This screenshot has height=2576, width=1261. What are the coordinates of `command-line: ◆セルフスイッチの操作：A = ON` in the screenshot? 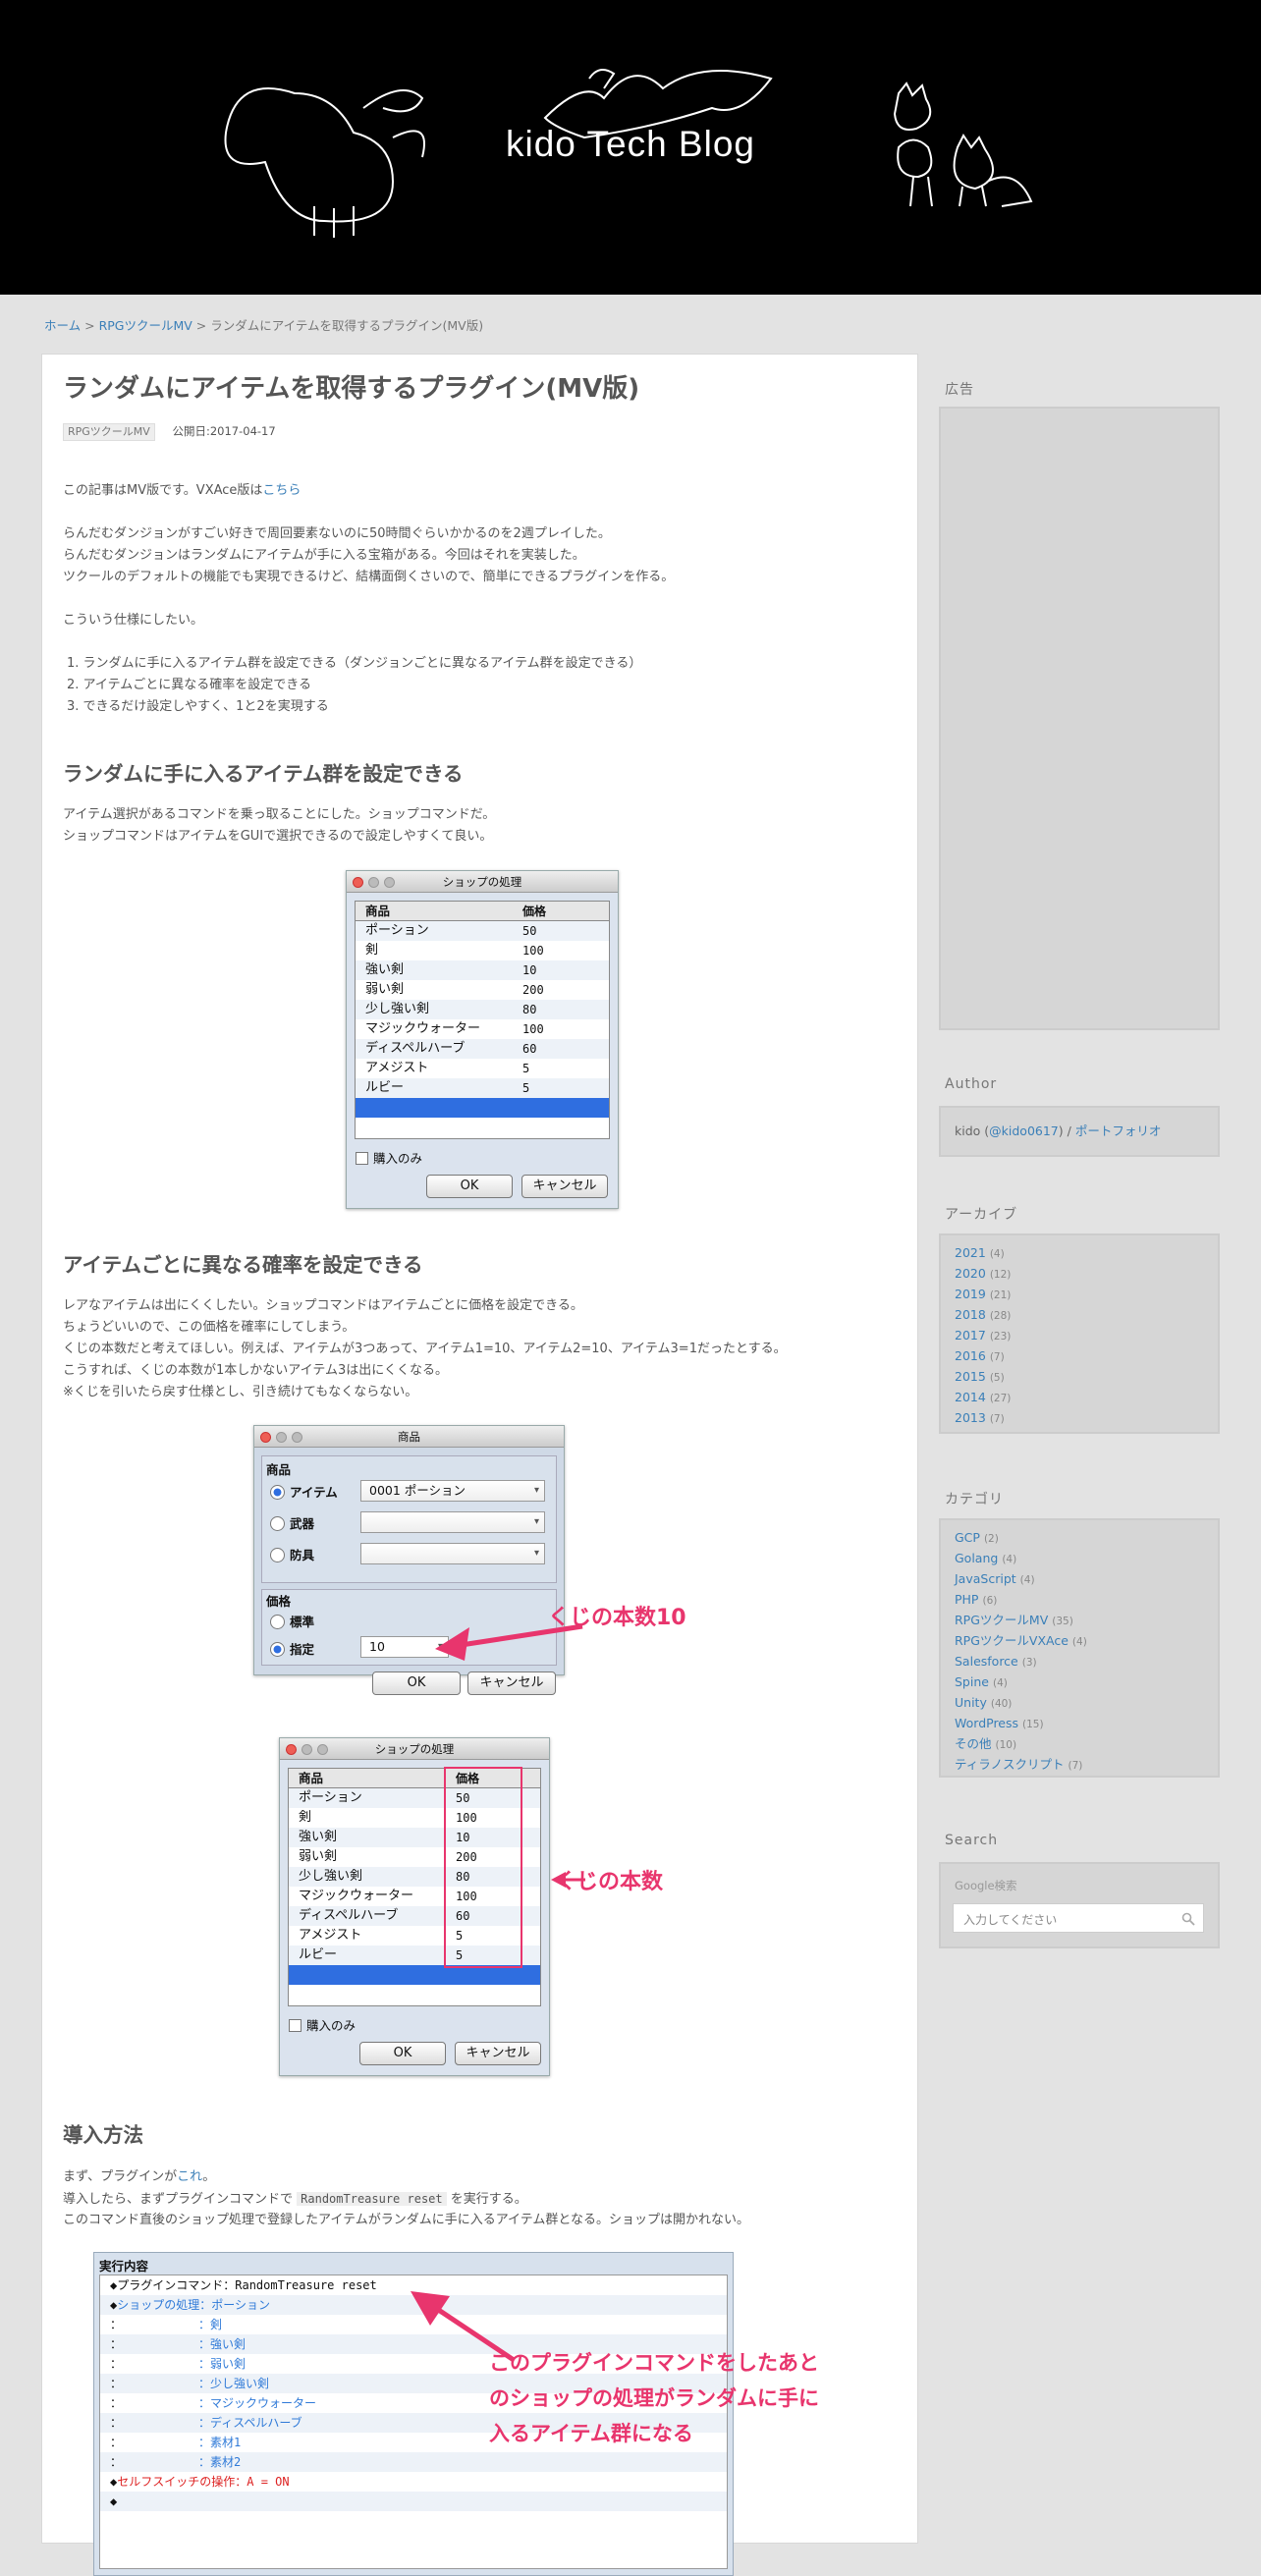 It's located at (200, 2482).